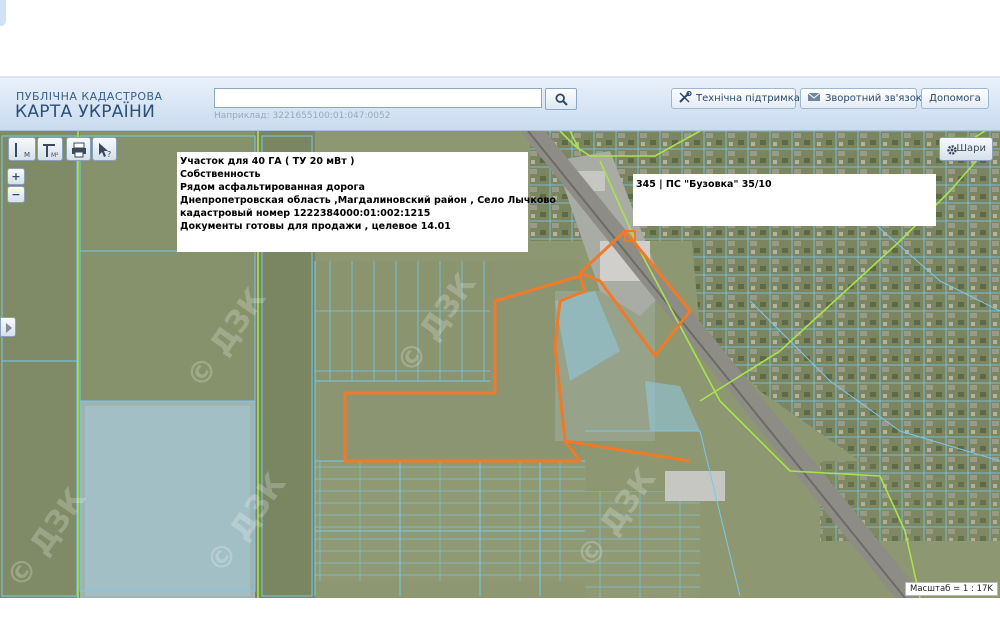 This screenshot has width=1000, height=625. I want to click on zoom-out-button: −, so click(16, 194).